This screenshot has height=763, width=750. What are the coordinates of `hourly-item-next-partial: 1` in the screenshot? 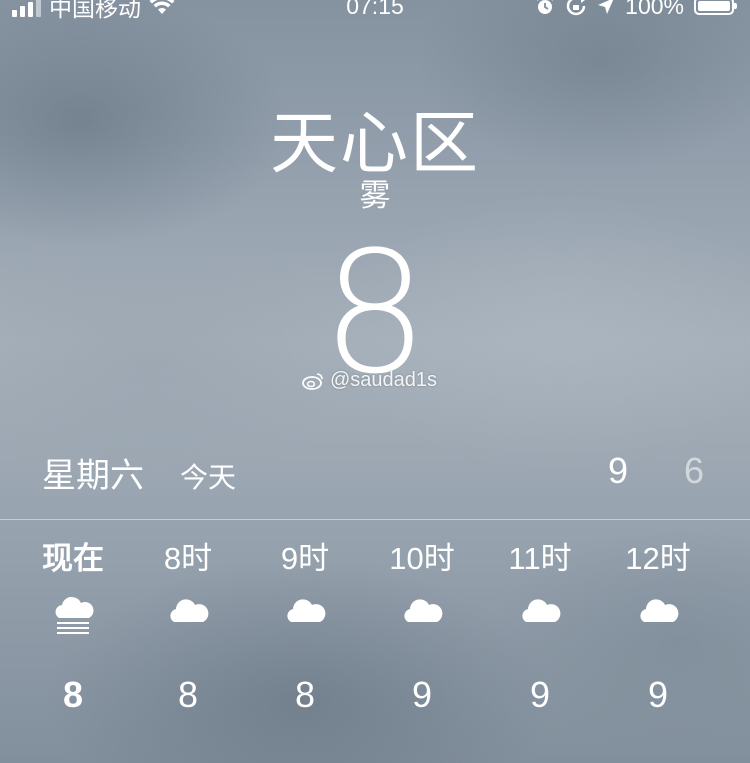 It's located at (730, 559).